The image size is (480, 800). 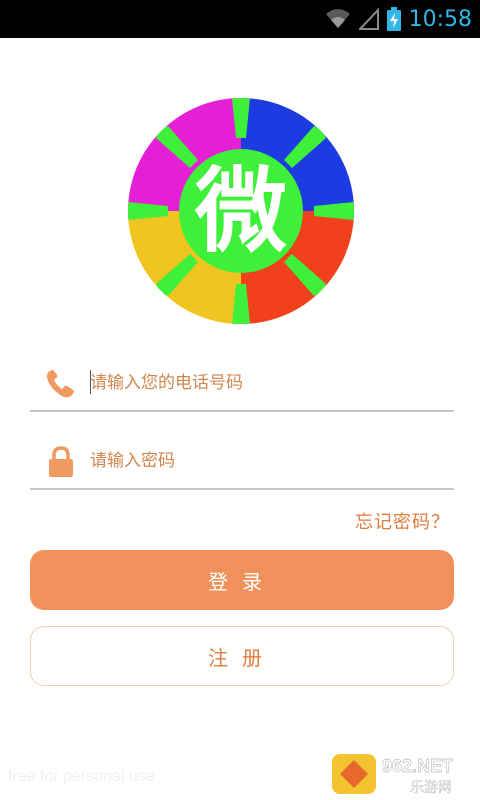 I want to click on app-logo: 微, so click(x=241, y=211).